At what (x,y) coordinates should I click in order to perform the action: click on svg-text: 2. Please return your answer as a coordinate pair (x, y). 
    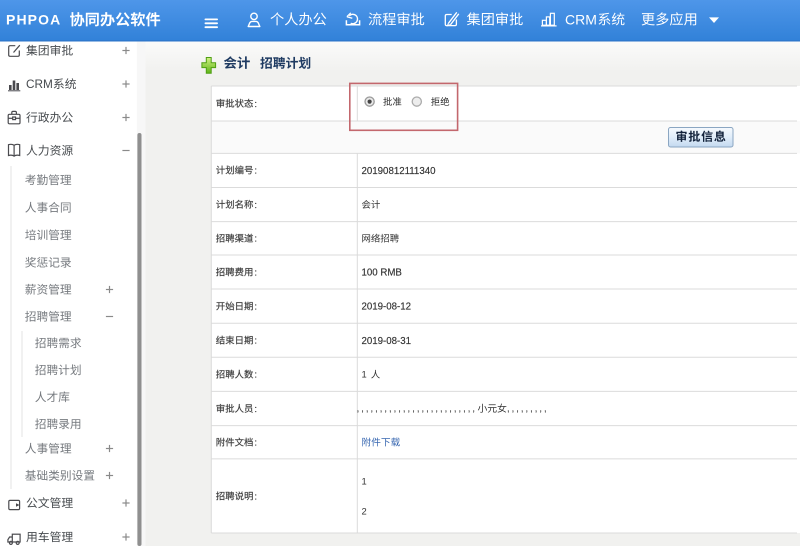
    Looking at the image, I should click on (364, 510).